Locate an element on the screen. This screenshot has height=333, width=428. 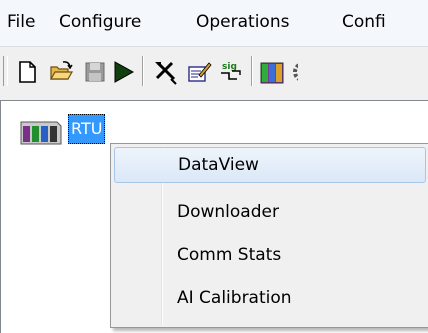
tree-node-rtu: RTU is located at coordinates (87, 129).